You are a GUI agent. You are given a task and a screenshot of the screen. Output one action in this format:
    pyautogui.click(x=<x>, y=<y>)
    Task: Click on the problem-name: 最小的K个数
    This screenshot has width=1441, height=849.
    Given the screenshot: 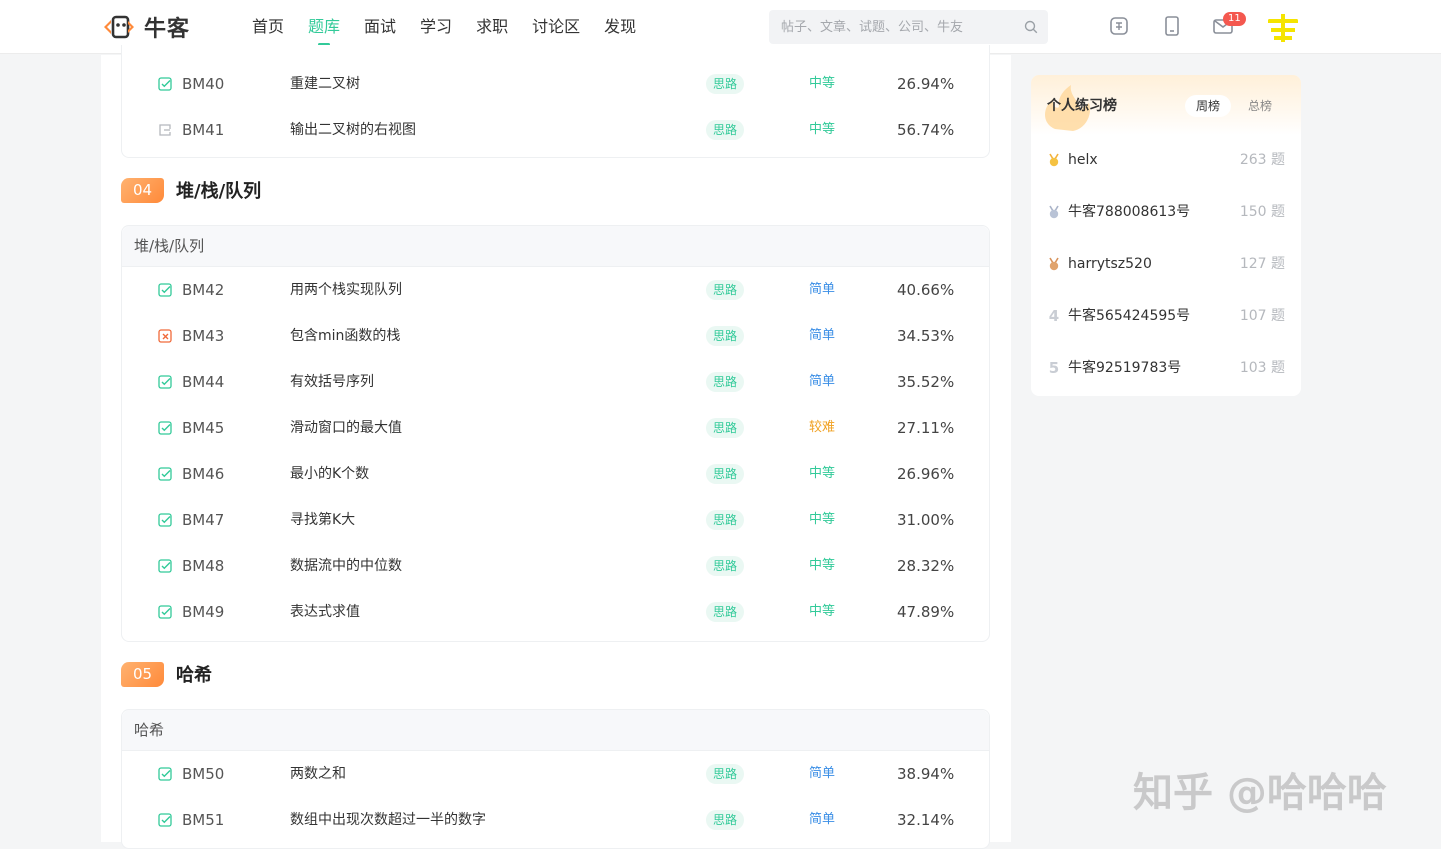 What is the action you would take?
    pyautogui.click(x=329, y=474)
    